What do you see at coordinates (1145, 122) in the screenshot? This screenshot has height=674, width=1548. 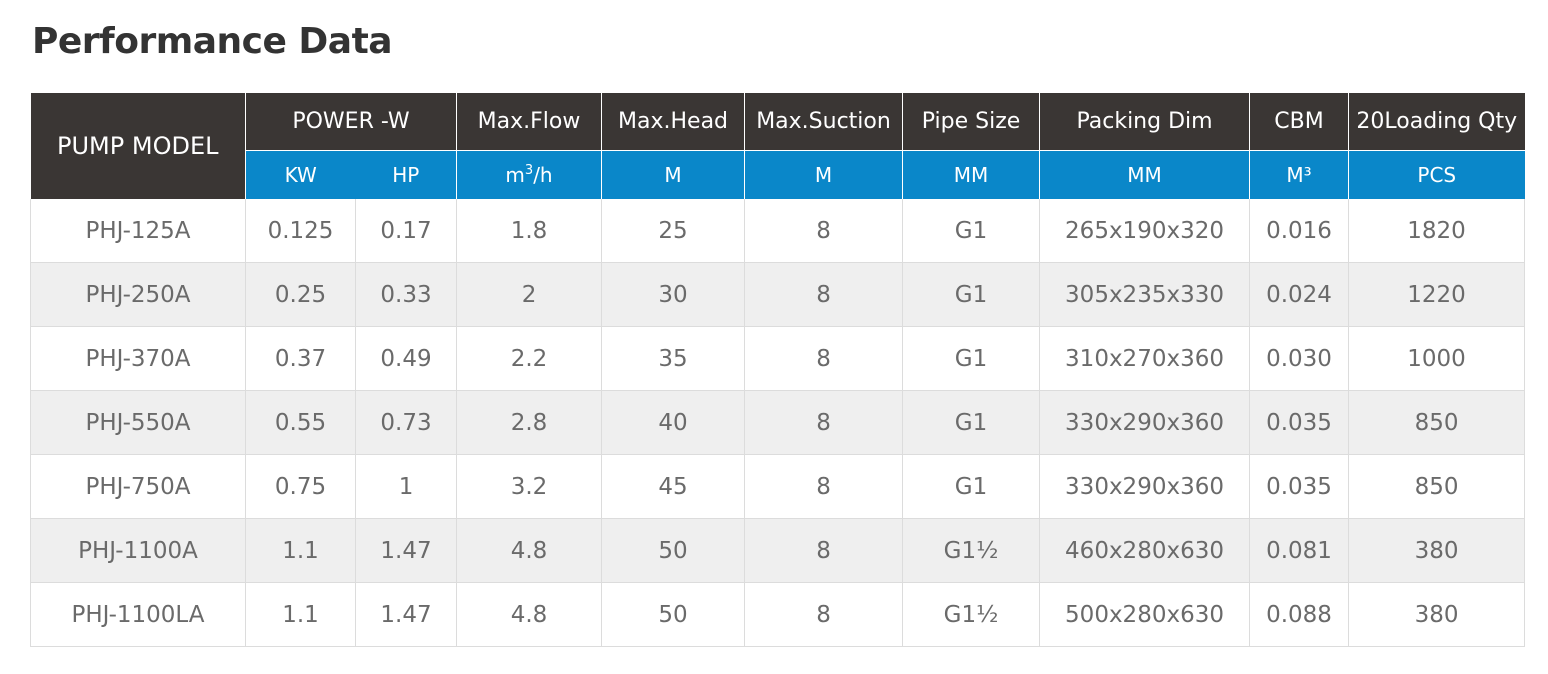 I see `header-packing-dim: Packing Dim` at bounding box center [1145, 122].